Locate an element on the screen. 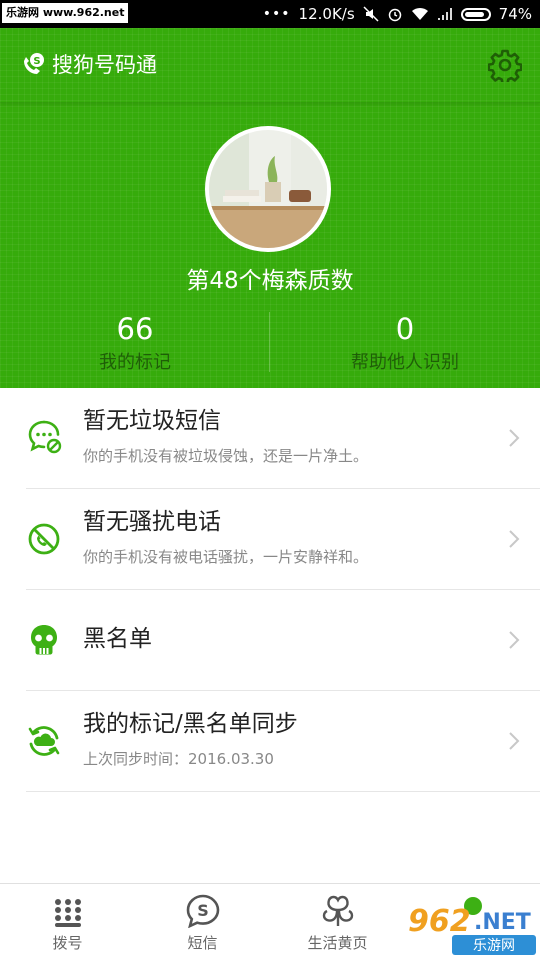 This screenshot has width=540, height=961. skull-icon is located at coordinates (44, 640).